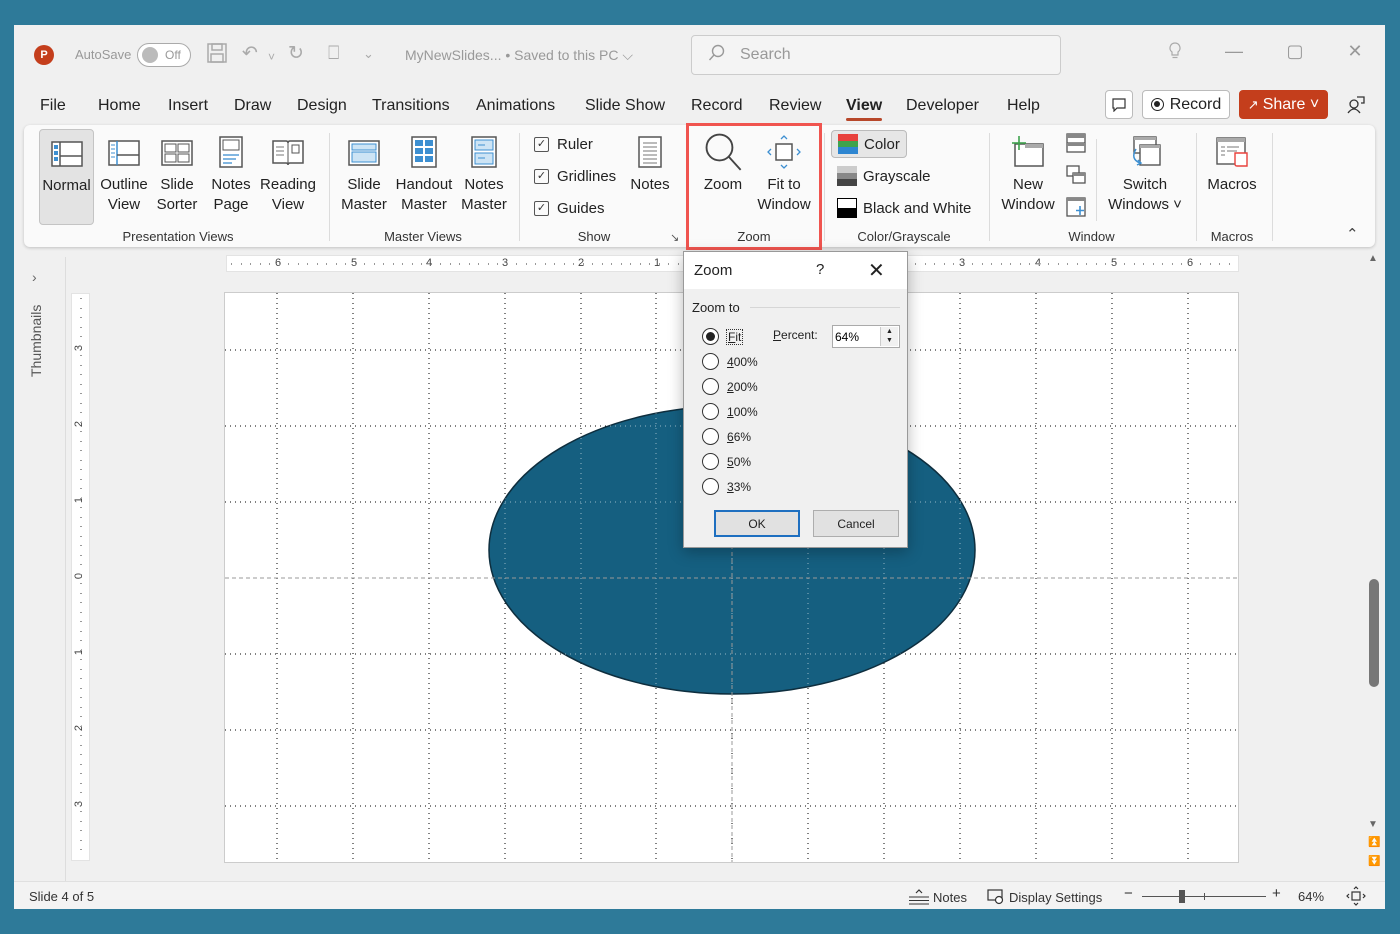 The width and height of the screenshot is (1400, 934). What do you see at coordinates (717, 106) in the screenshot?
I see `tab-record: Record` at bounding box center [717, 106].